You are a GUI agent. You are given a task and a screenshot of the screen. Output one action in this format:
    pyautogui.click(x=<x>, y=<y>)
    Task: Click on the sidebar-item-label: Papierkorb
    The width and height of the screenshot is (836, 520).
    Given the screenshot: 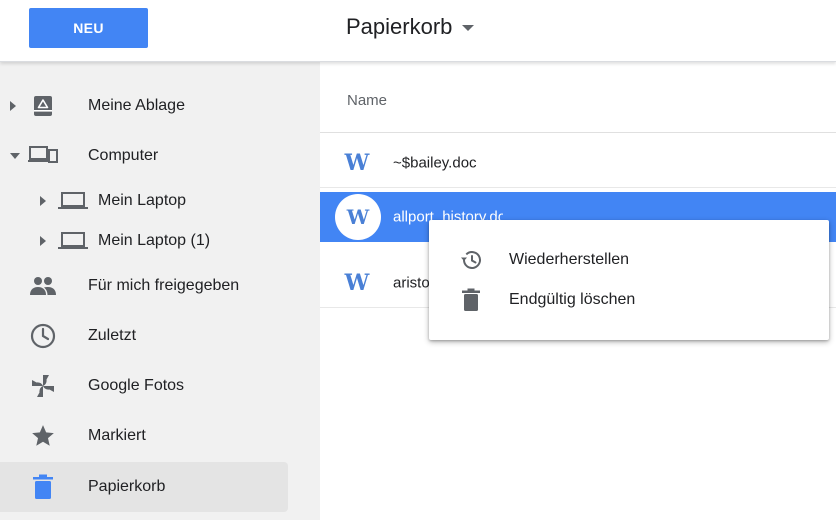 What is the action you would take?
    pyautogui.click(x=127, y=486)
    